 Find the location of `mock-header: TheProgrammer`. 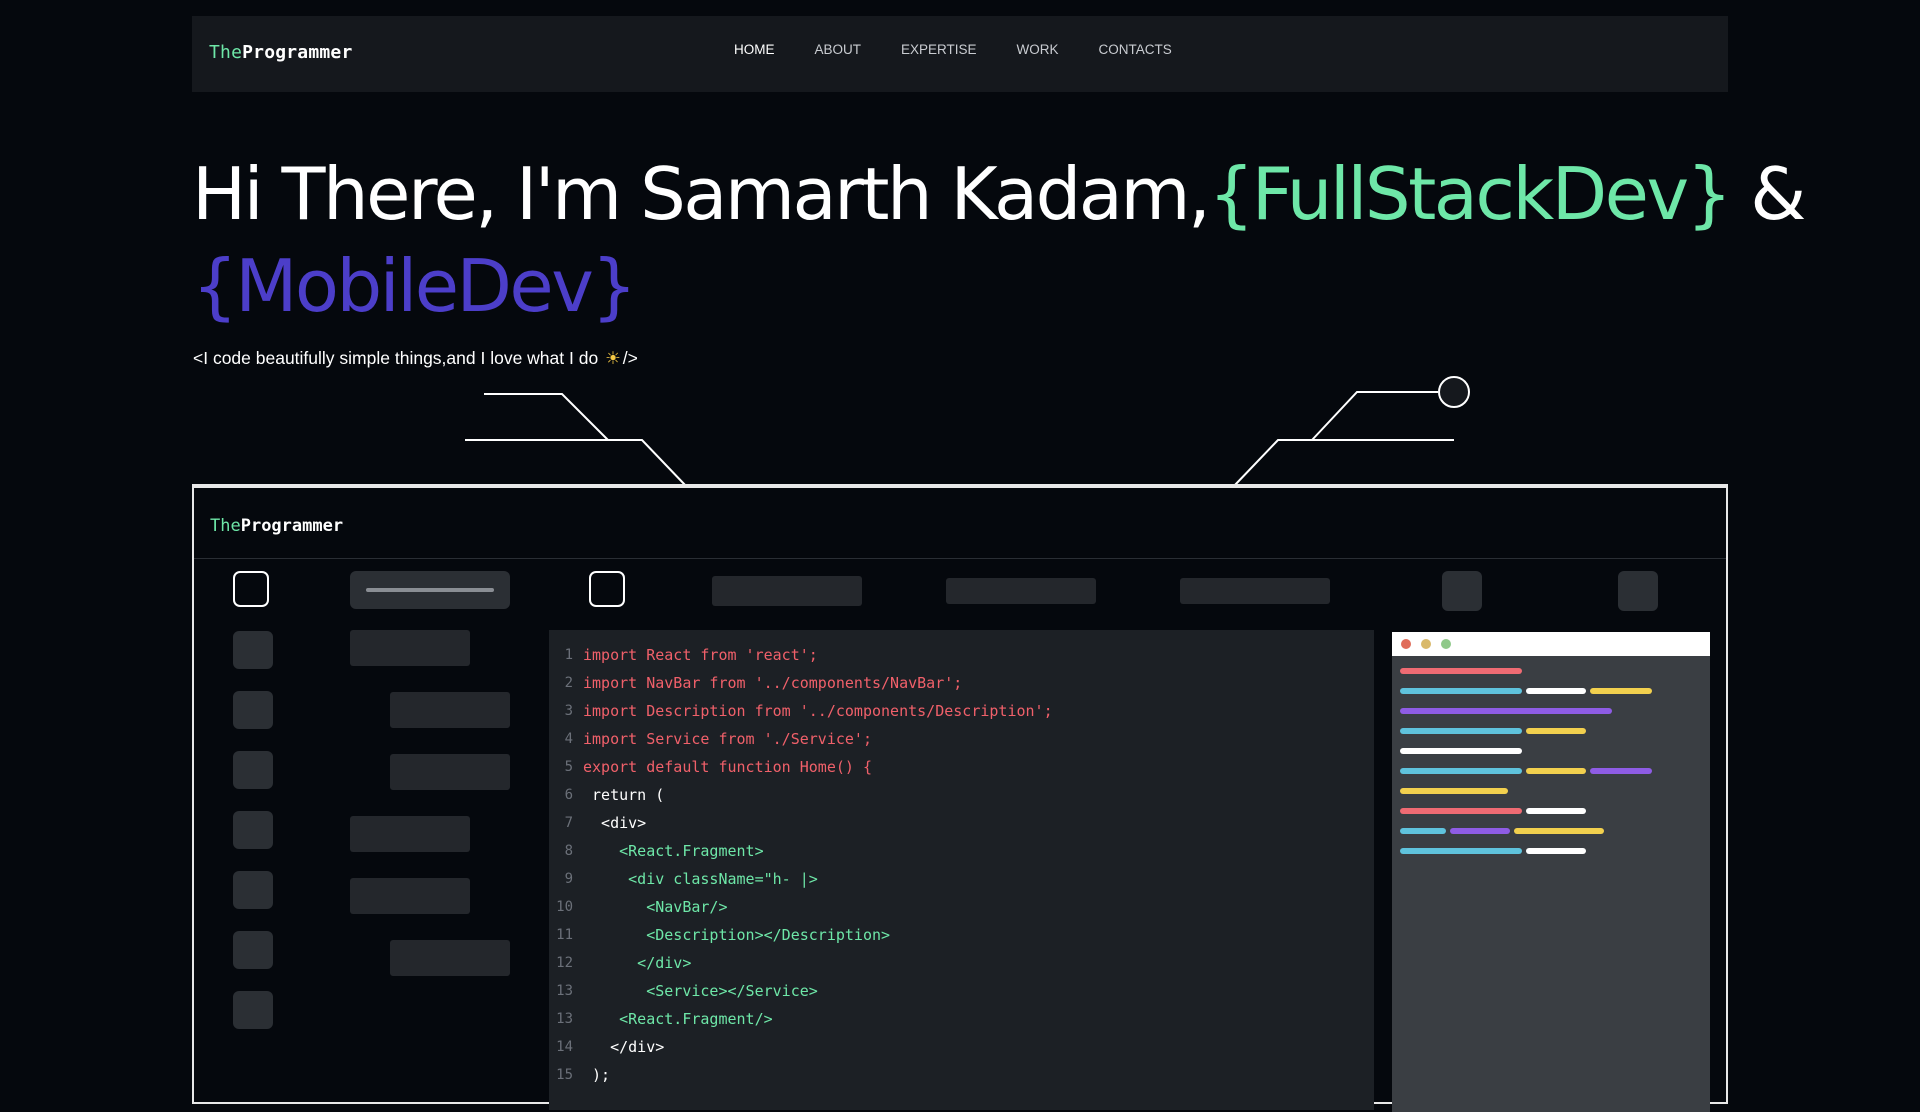

mock-header: TheProgrammer is located at coordinates (960, 523).